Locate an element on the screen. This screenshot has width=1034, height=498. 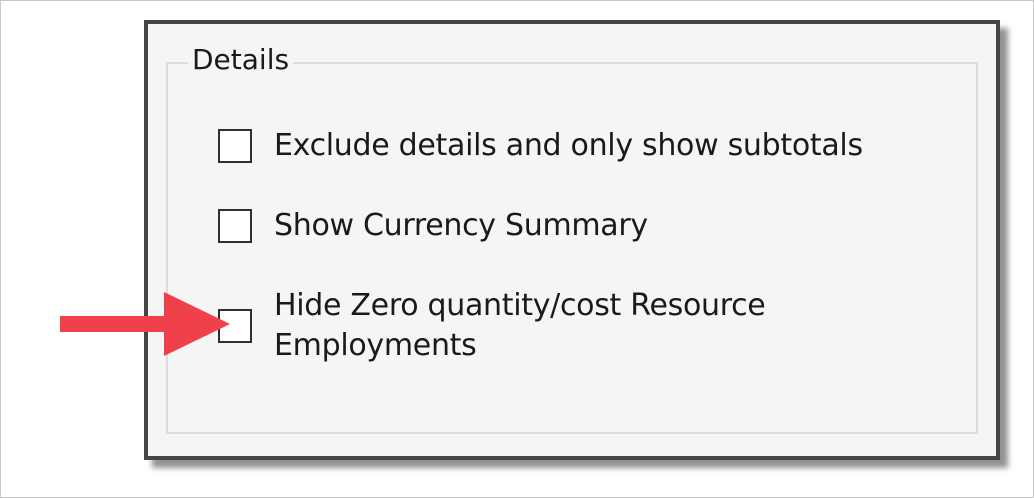
option-exclude-details: Exclude details and only show subtotals is located at coordinates (540, 146).